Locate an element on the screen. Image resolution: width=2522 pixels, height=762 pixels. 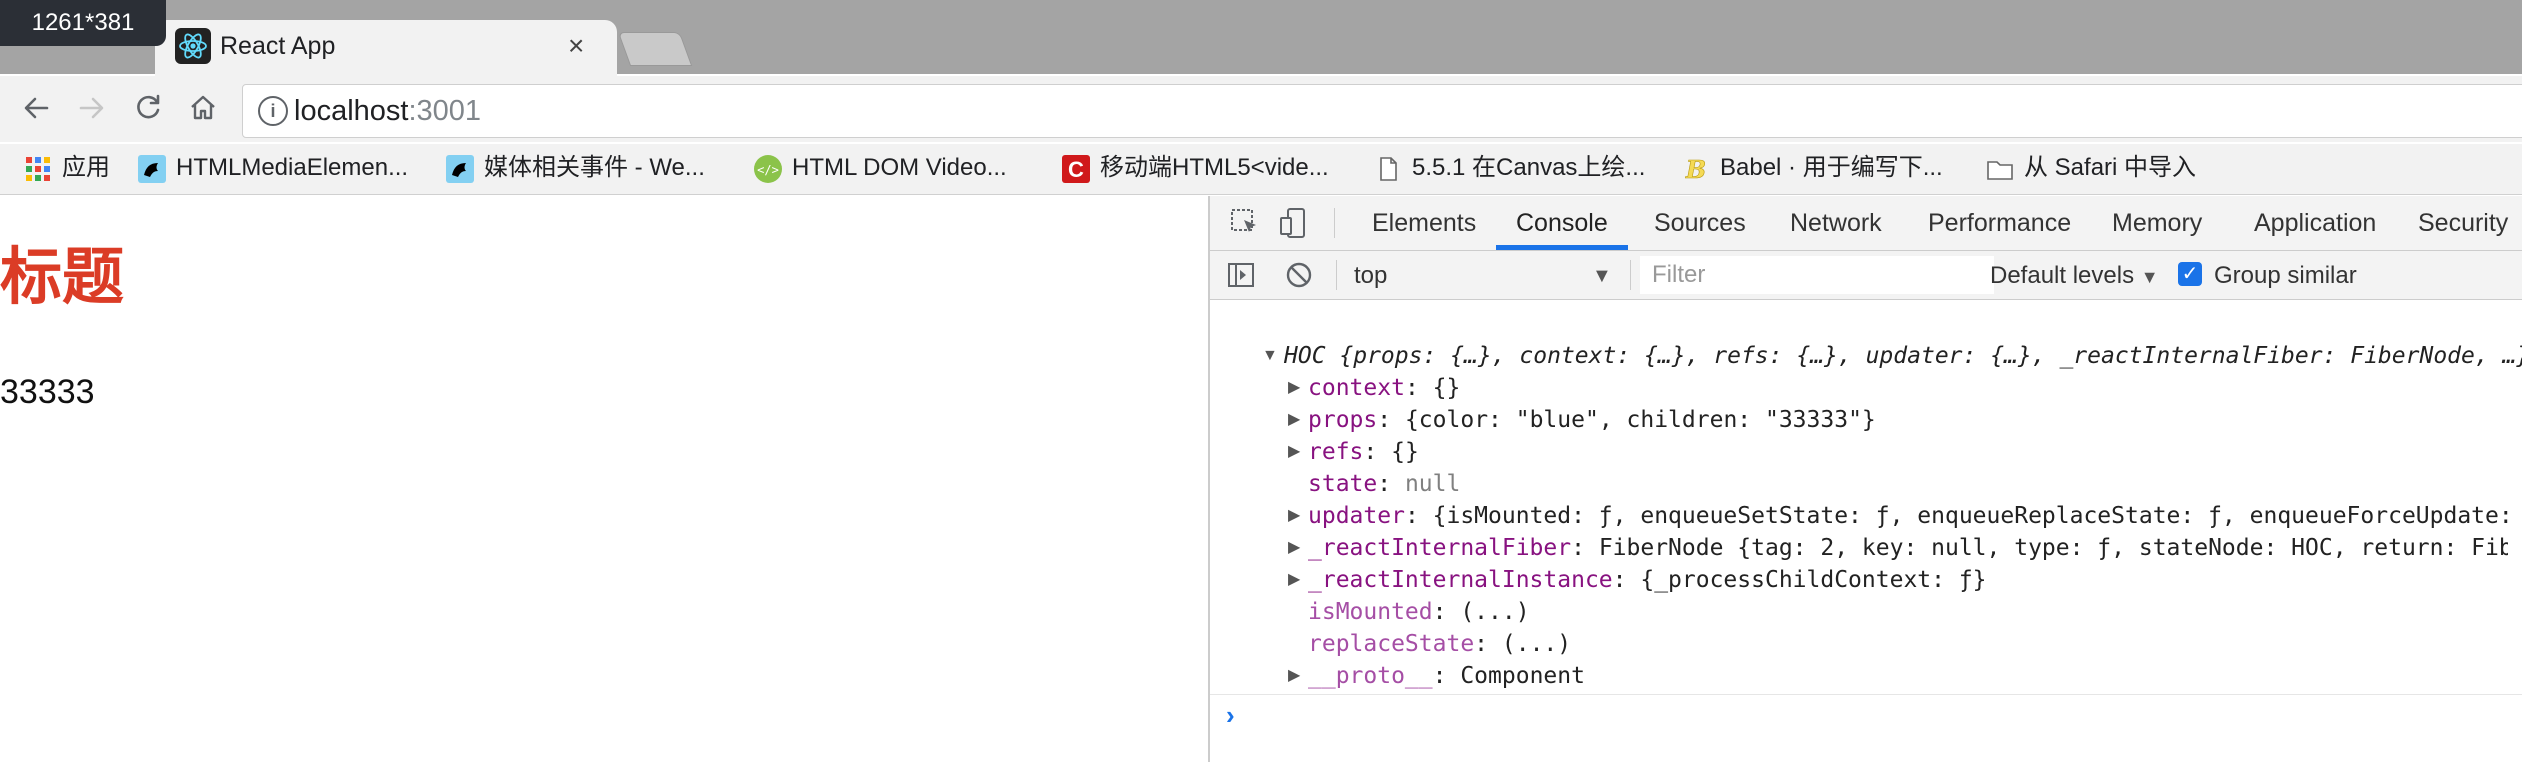
info-icon: i is located at coordinates (273, 111).